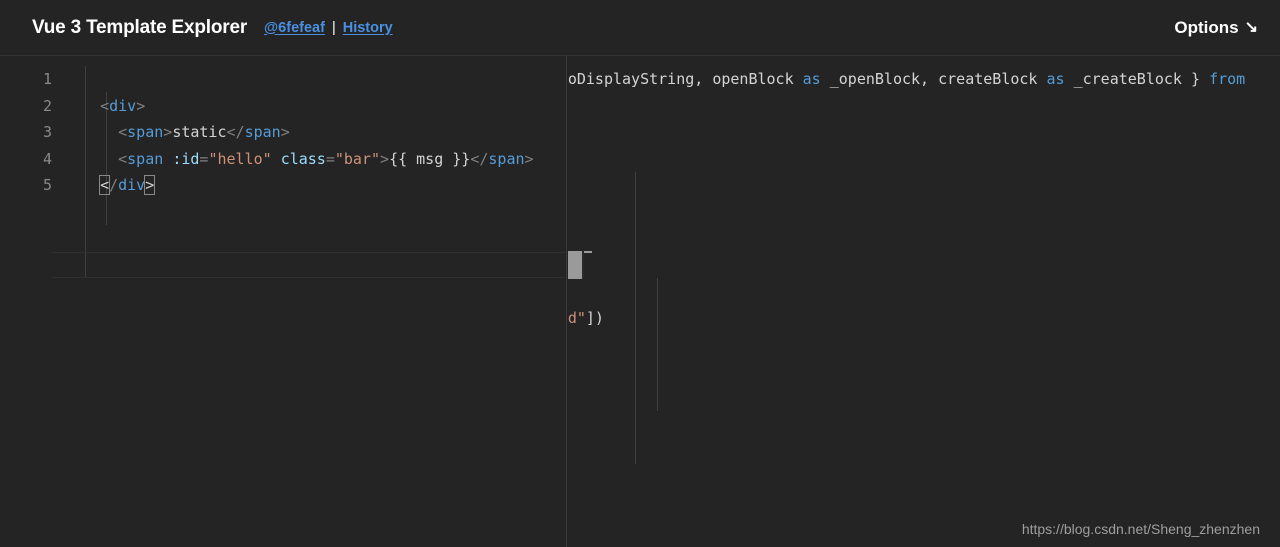  What do you see at coordinates (1251, 27) in the screenshot?
I see `chevron-down-right-icon: ↘` at bounding box center [1251, 27].